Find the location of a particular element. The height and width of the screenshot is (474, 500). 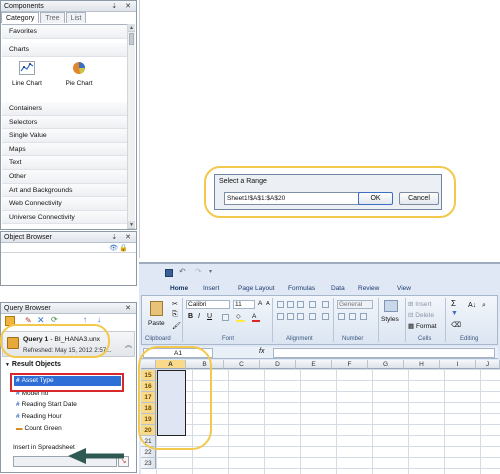

category-containers: Containers is located at coordinates (65, 109).